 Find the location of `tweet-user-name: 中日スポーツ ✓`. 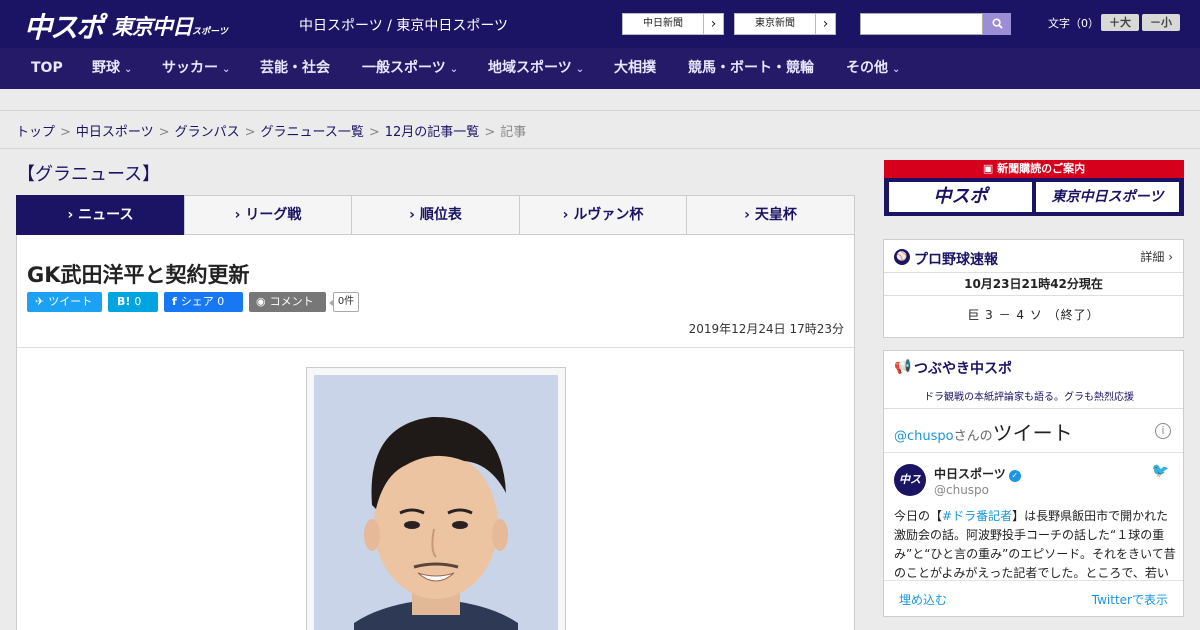

tweet-user-name: 中日スポーツ ✓ is located at coordinates (977, 473).